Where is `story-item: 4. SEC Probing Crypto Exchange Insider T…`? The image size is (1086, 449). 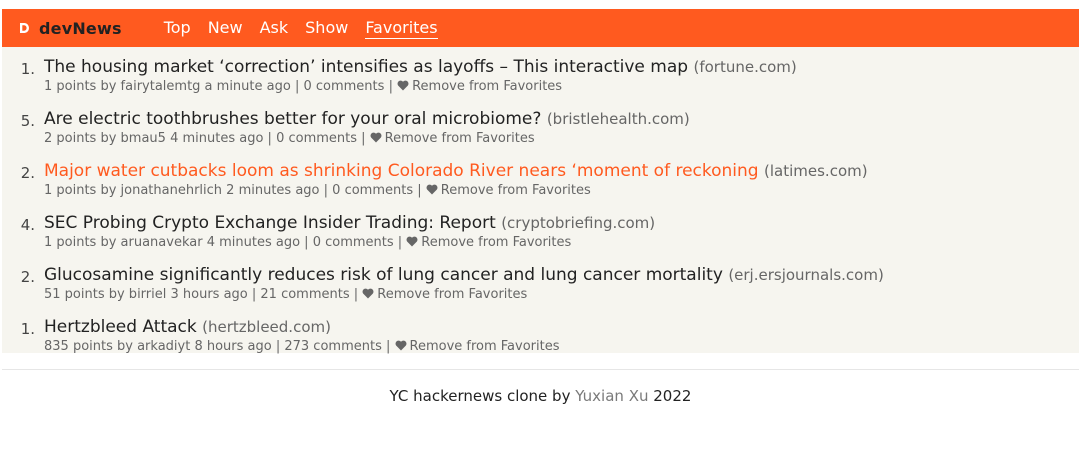 story-item: 4. SEC Probing Crypto Exchange Insider T… is located at coordinates (540, 239).